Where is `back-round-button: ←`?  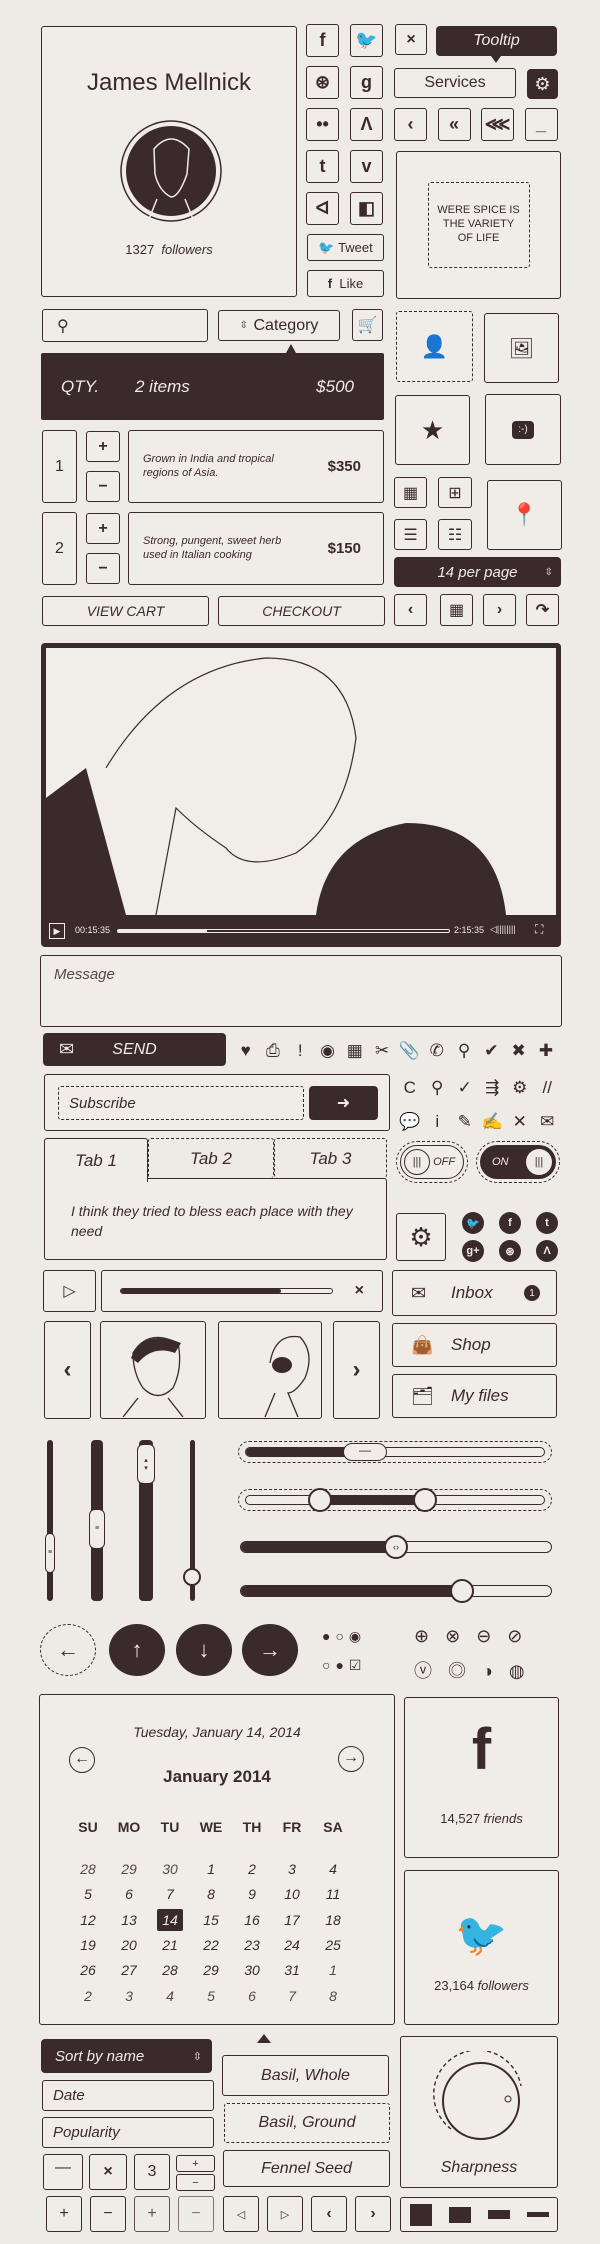 back-round-button: ← is located at coordinates (68, 1650).